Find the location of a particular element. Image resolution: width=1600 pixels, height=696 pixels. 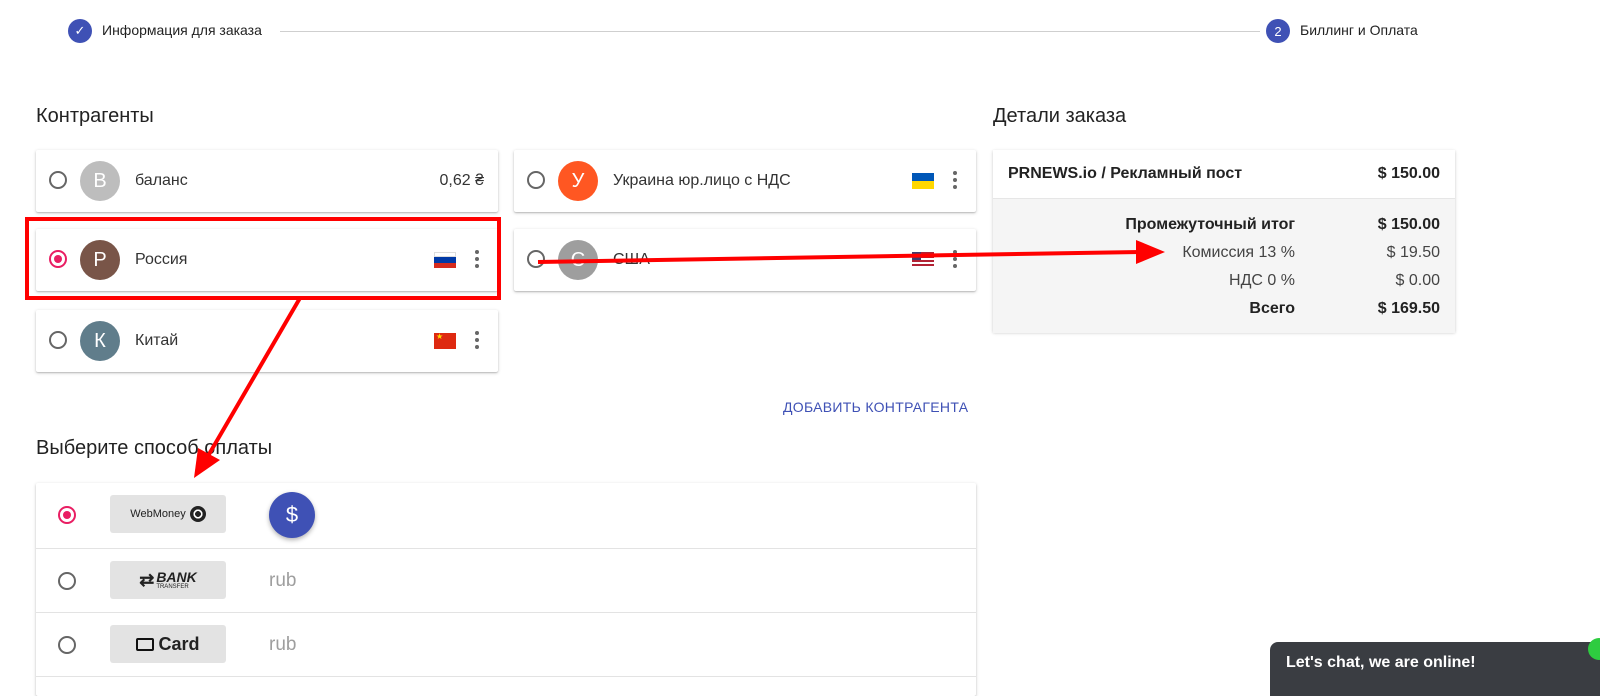

annotation-arrow-to-commission is located at coordinates (839, 257).